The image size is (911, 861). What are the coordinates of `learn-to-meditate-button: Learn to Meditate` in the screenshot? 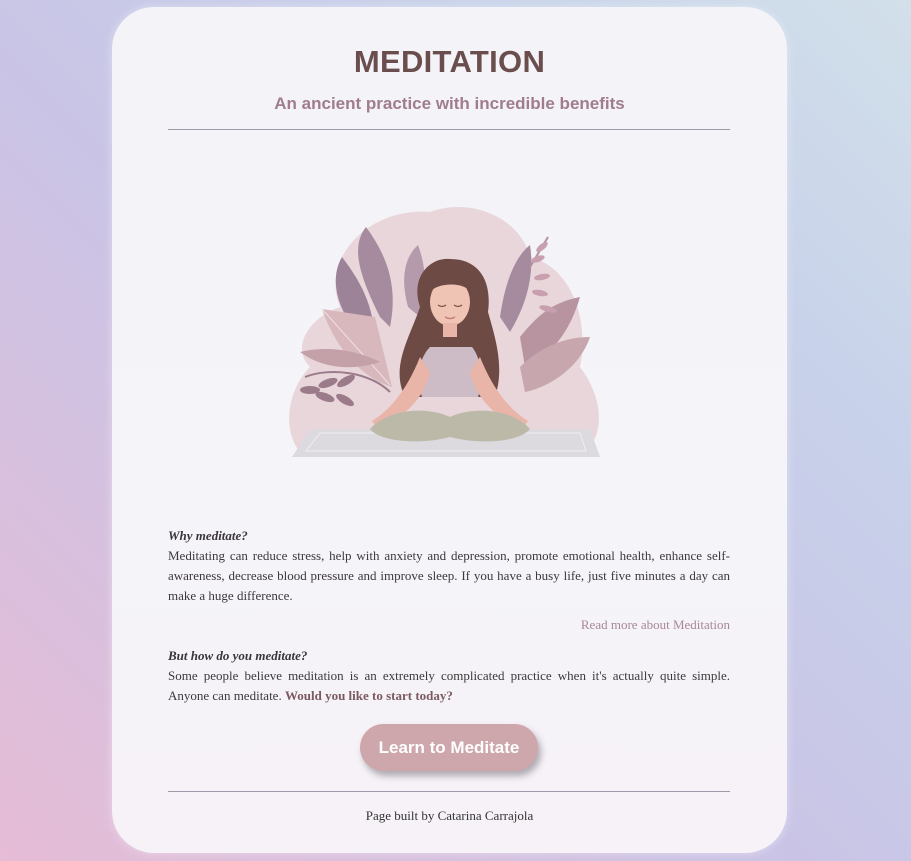 It's located at (449, 747).